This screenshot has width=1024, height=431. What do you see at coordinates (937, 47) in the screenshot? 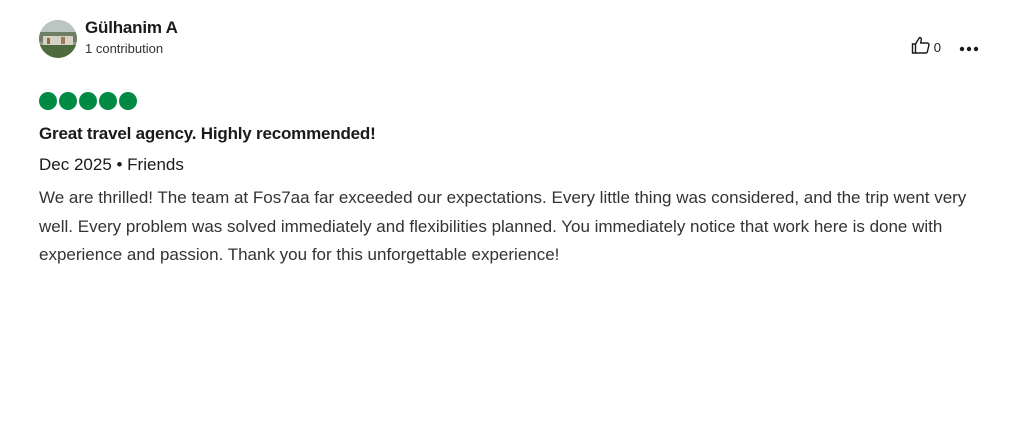
I see `helpful-vote-count: 0` at bounding box center [937, 47].